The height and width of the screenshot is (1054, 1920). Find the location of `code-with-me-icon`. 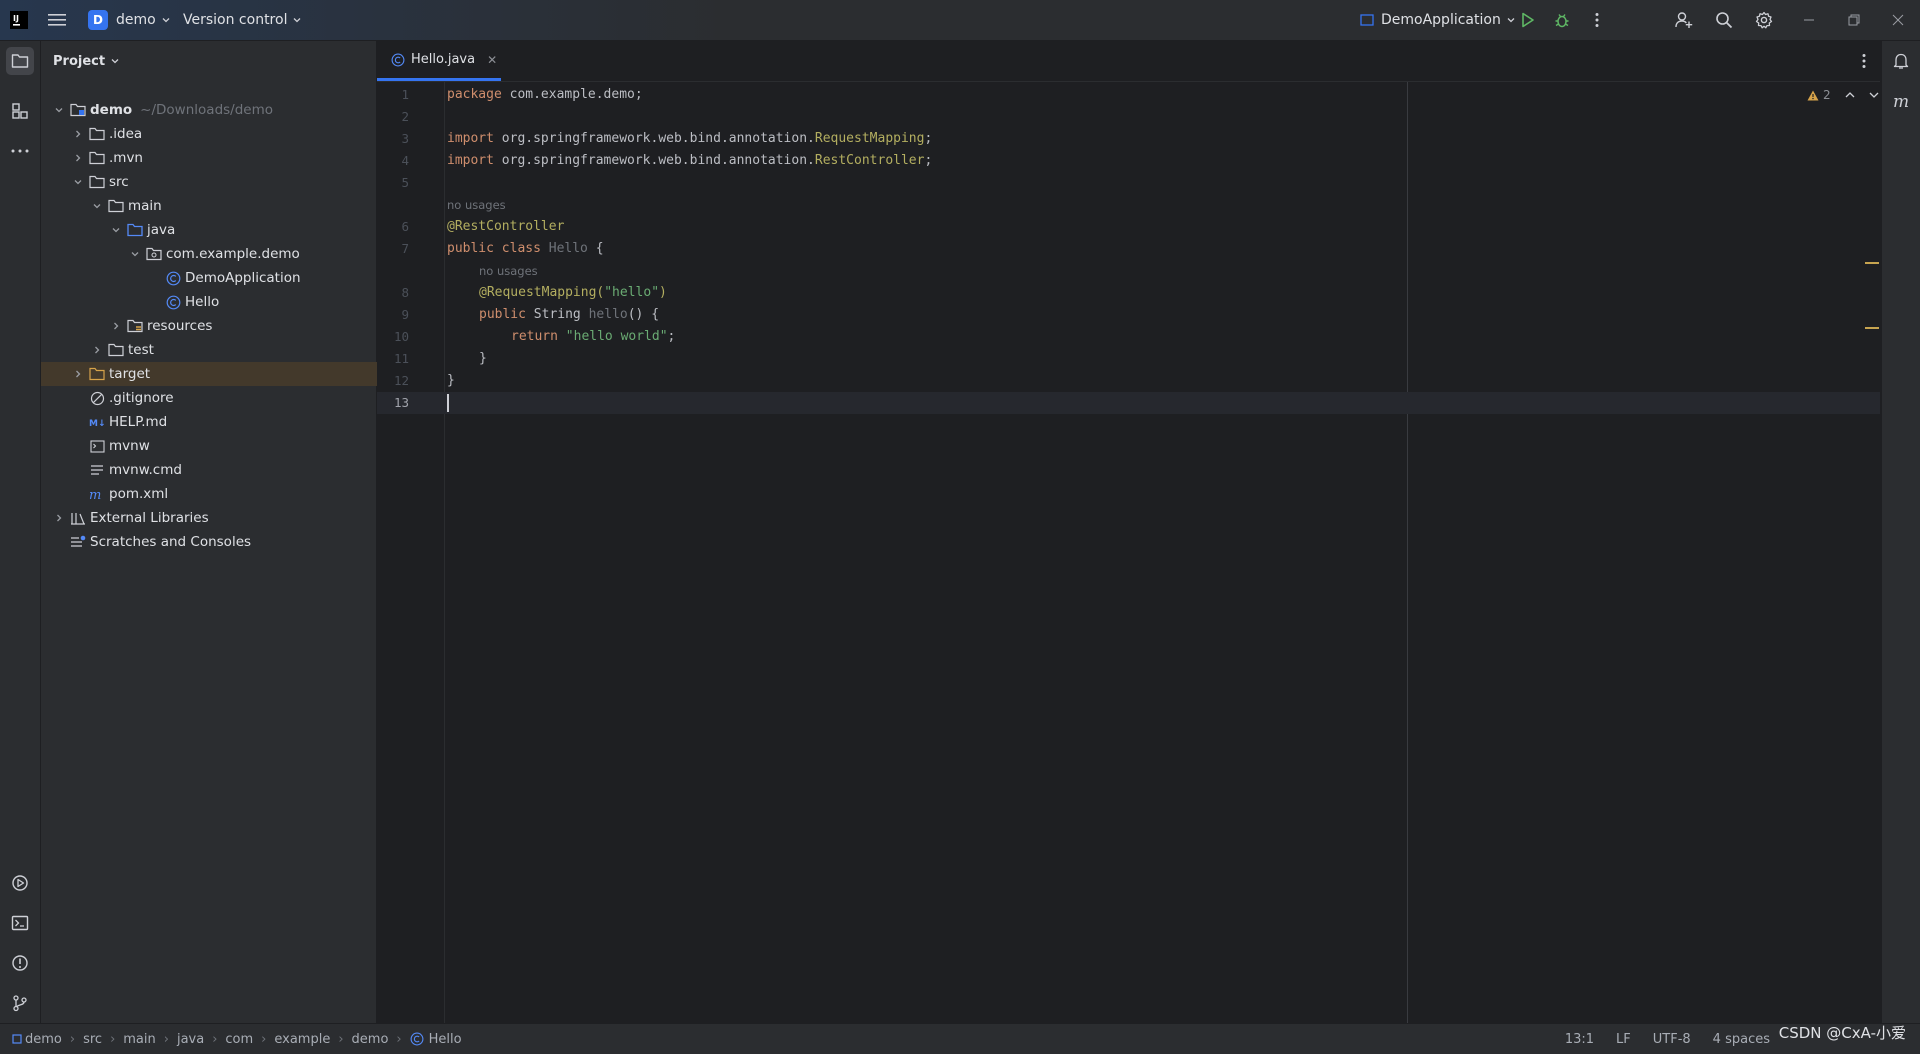

code-with-me-icon is located at coordinates (1684, 20).